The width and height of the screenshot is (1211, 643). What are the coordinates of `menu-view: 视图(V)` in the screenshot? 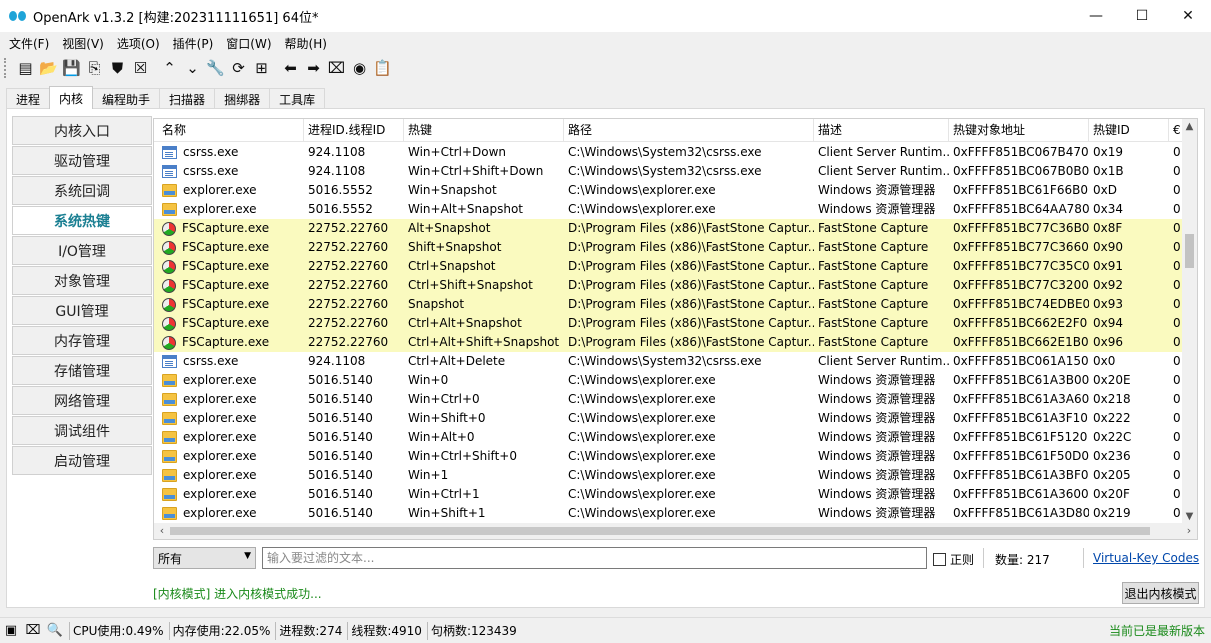 It's located at (83, 43).